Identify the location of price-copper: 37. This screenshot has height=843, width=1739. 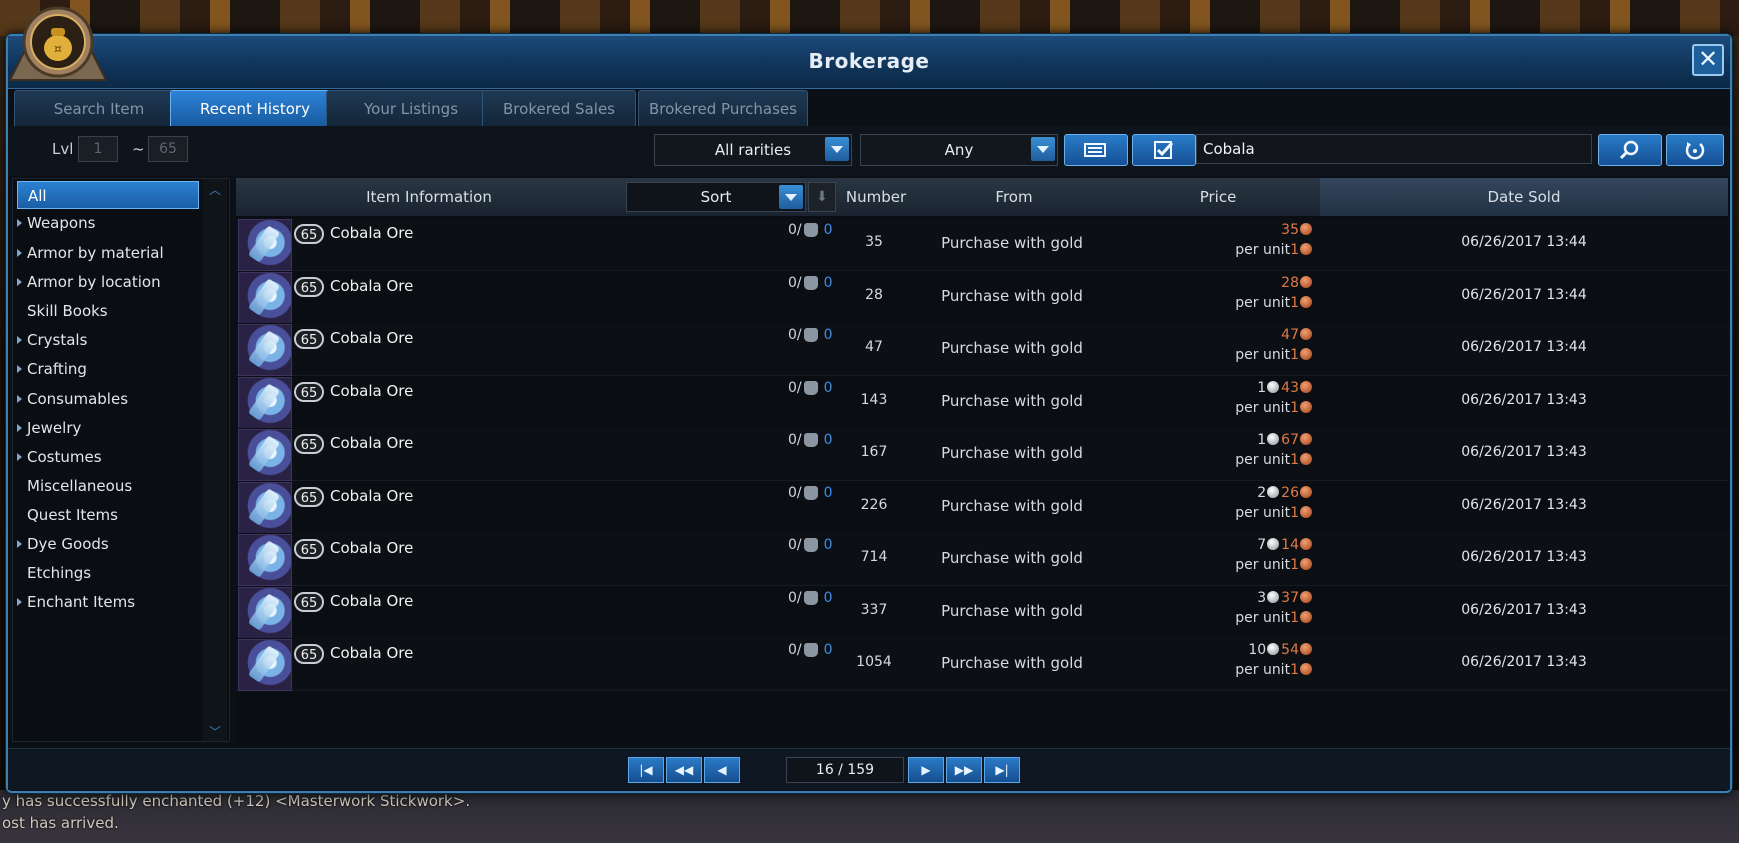
(1290, 597).